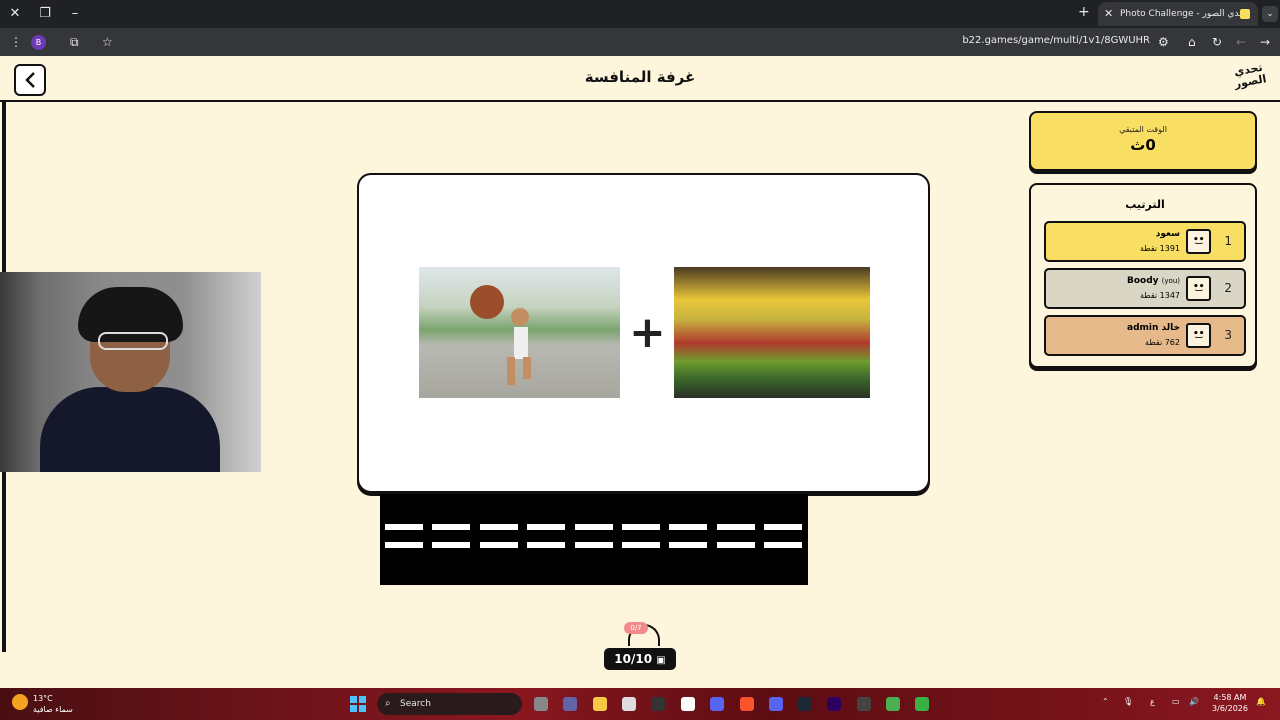 Image resolution: width=1280 pixels, height=720 pixels. What do you see at coordinates (358, 704) in the screenshot?
I see `start-icon` at bounding box center [358, 704].